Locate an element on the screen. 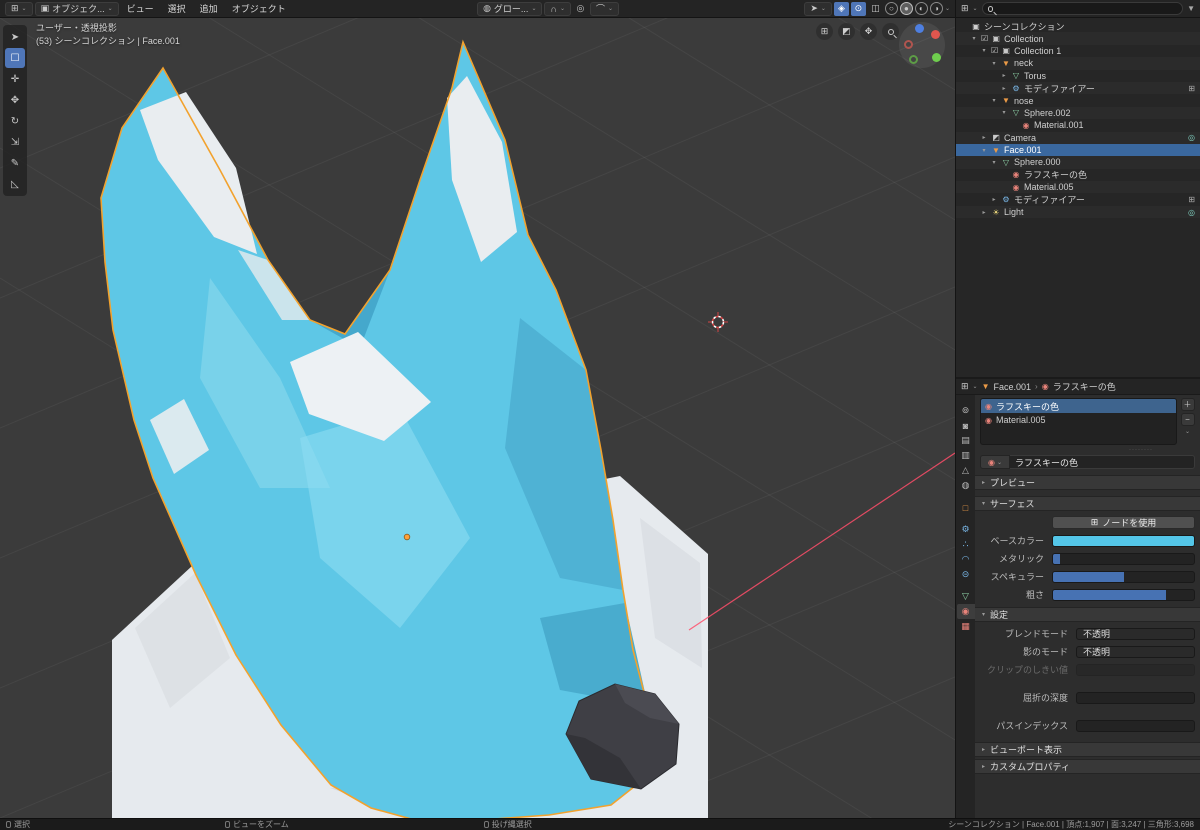 This screenshot has width=1200, height=830. cursor-3d-tool: ✛ is located at coordinates (15, 79).